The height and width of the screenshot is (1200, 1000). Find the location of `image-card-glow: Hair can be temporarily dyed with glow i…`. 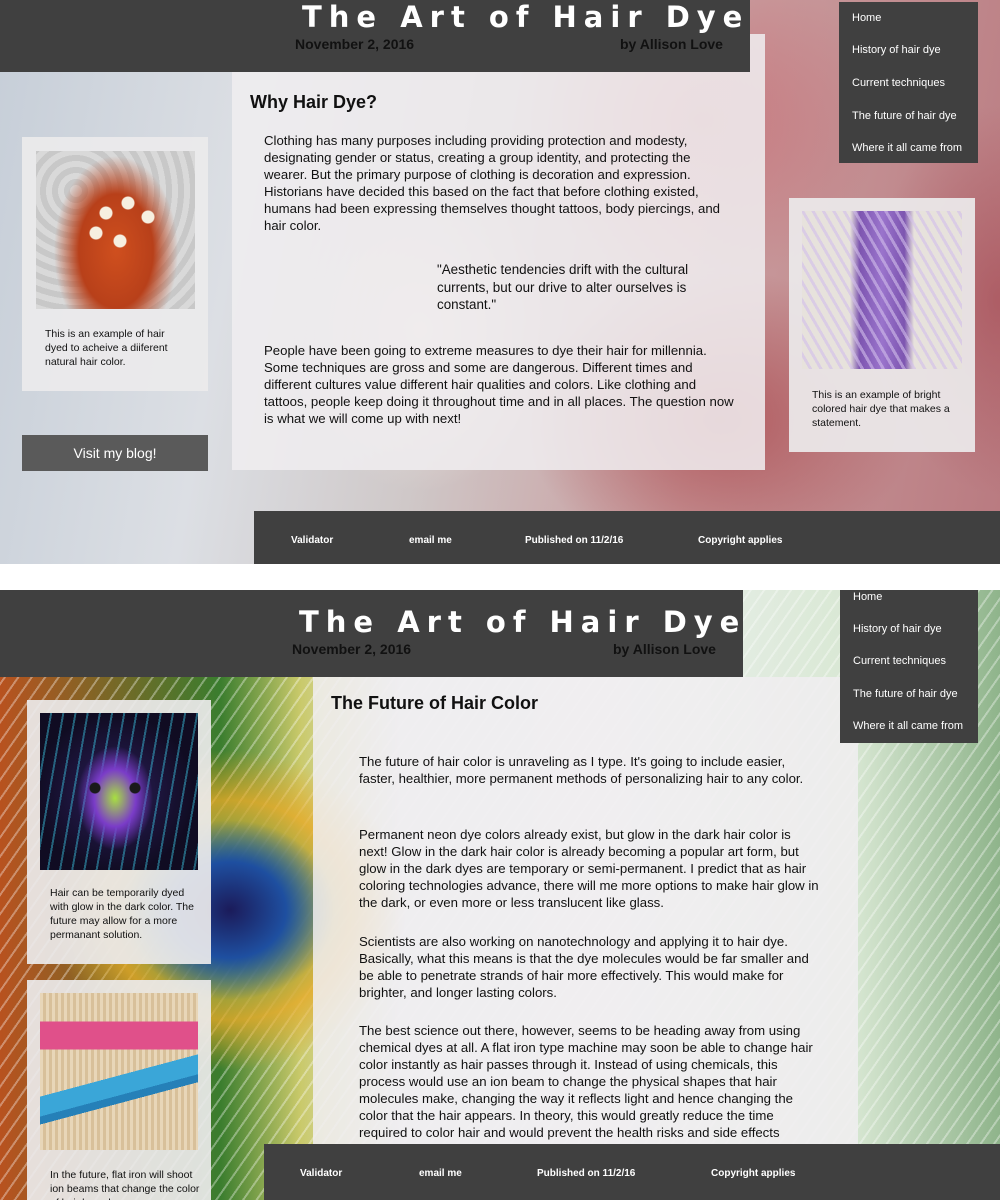

image-card-glow: Hair can be temporarily dyed with glow i… is located at coordinates (119, 832).